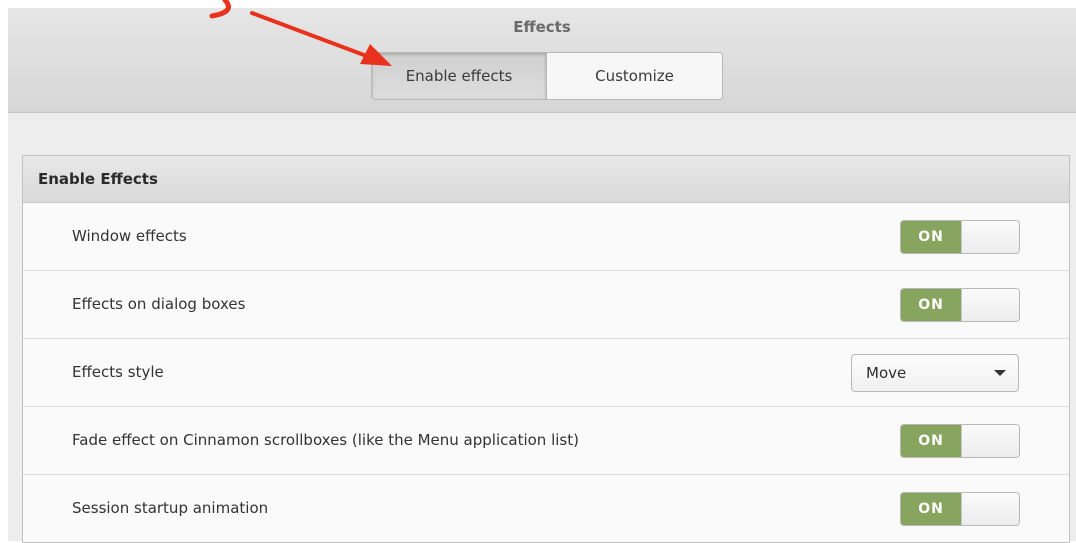 The height and width of the screenshot is (543, 1076). I want to click on dialog-effects-toggle: ON, so click(960, 305).